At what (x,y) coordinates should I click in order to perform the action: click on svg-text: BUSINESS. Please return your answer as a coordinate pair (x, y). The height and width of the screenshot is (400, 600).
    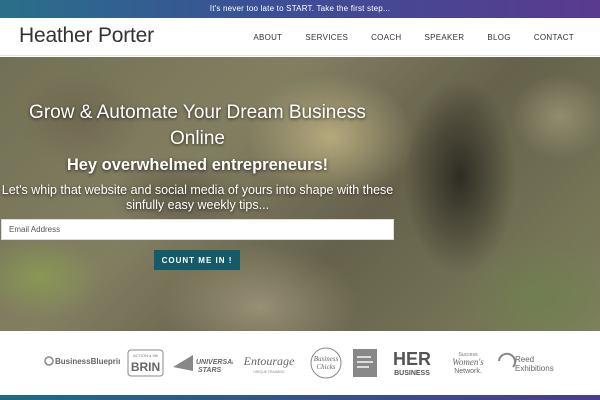
    Looking at the image, I should click on (412, 373).